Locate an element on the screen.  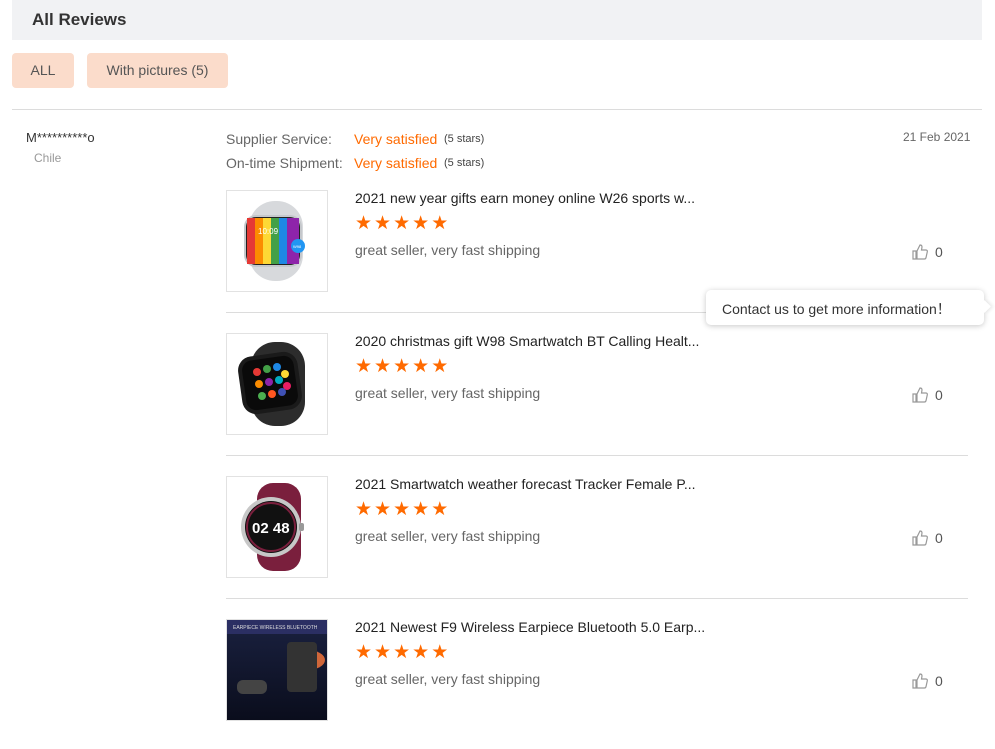
product-thumbnail: 02 48 is located at coordinates (277, 527).